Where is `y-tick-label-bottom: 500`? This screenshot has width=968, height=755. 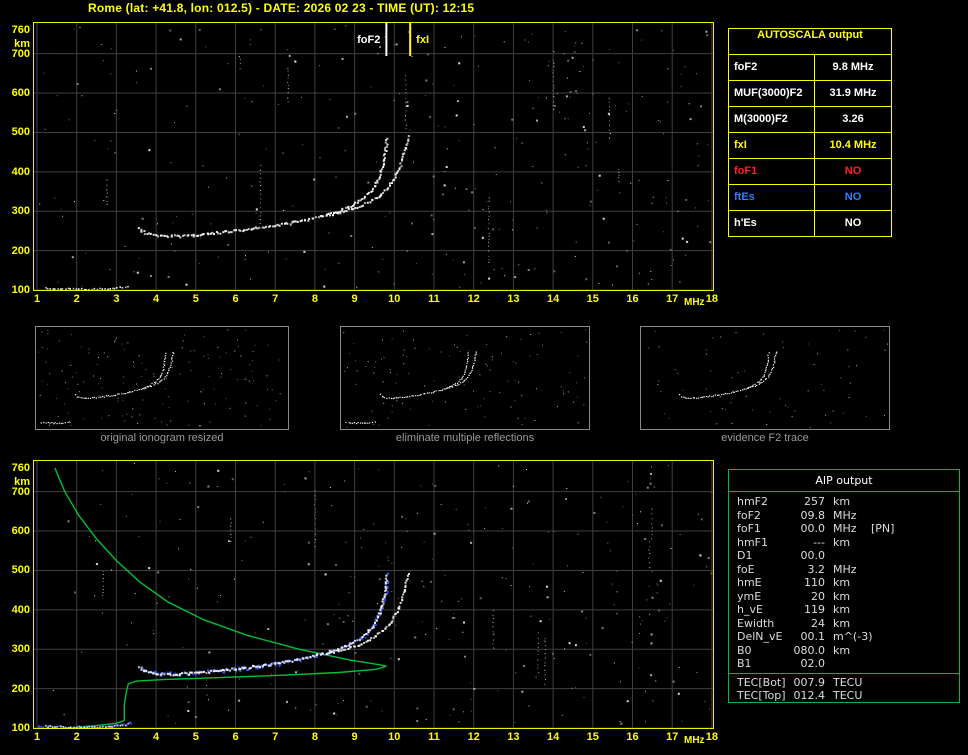
y-tick-label-bottom: 500 is located at coordinates (20, 570).